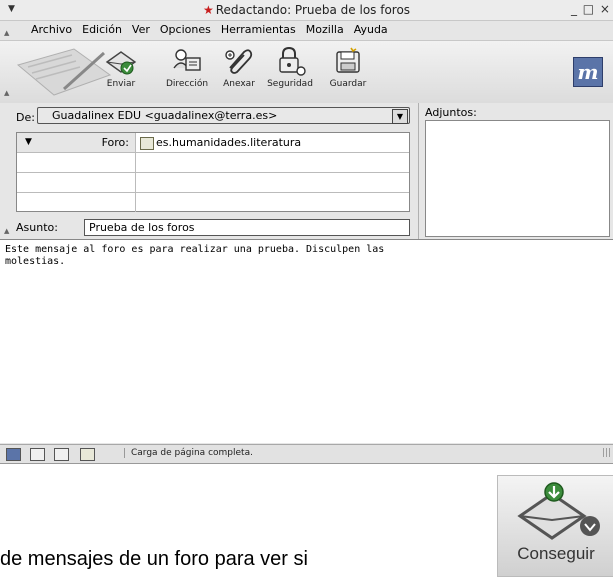 Image resolution: width=613 pixels, height=577 pixels. Describe the element at coordinates (6, 93) in the screenshot. I see `toolbar-grip-icon: ▲` at that location.